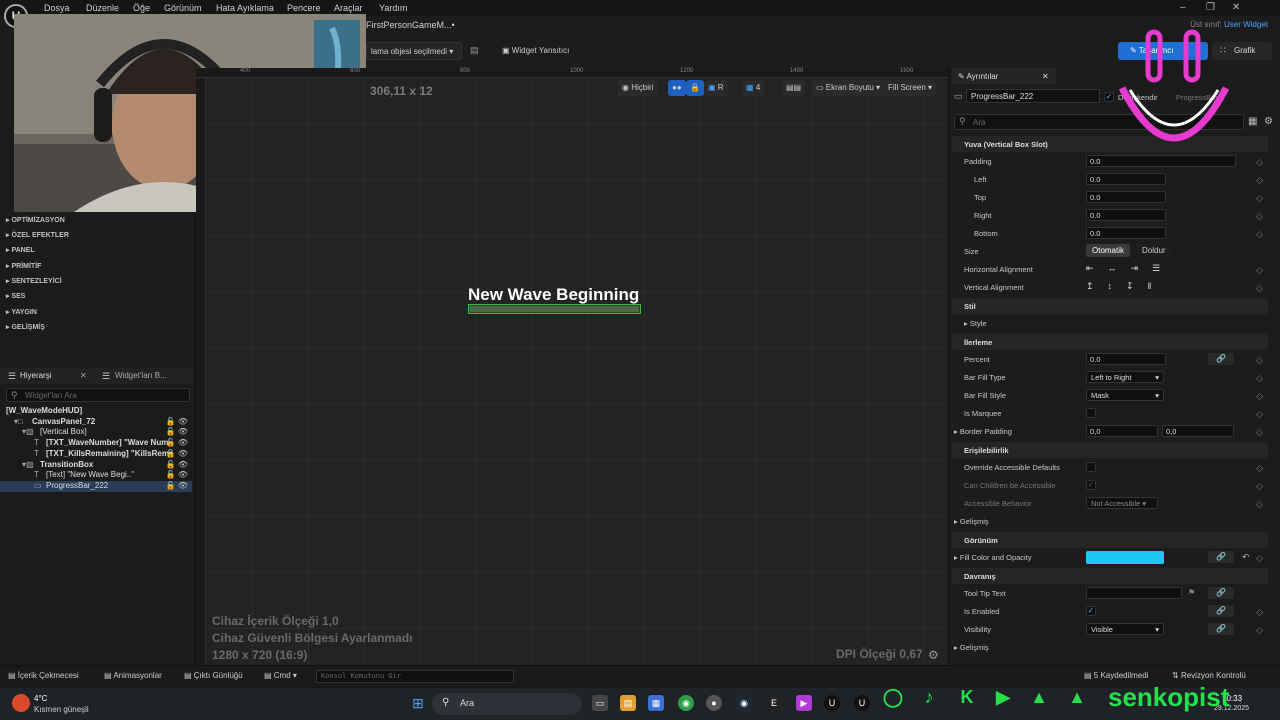 The width and height of the screenshot is (1280, 720). What do you see at coordinates (1154, 250) in the screenshot?
I see `size-fill-toggle: Doldur` at bounding box center [1154, 250].